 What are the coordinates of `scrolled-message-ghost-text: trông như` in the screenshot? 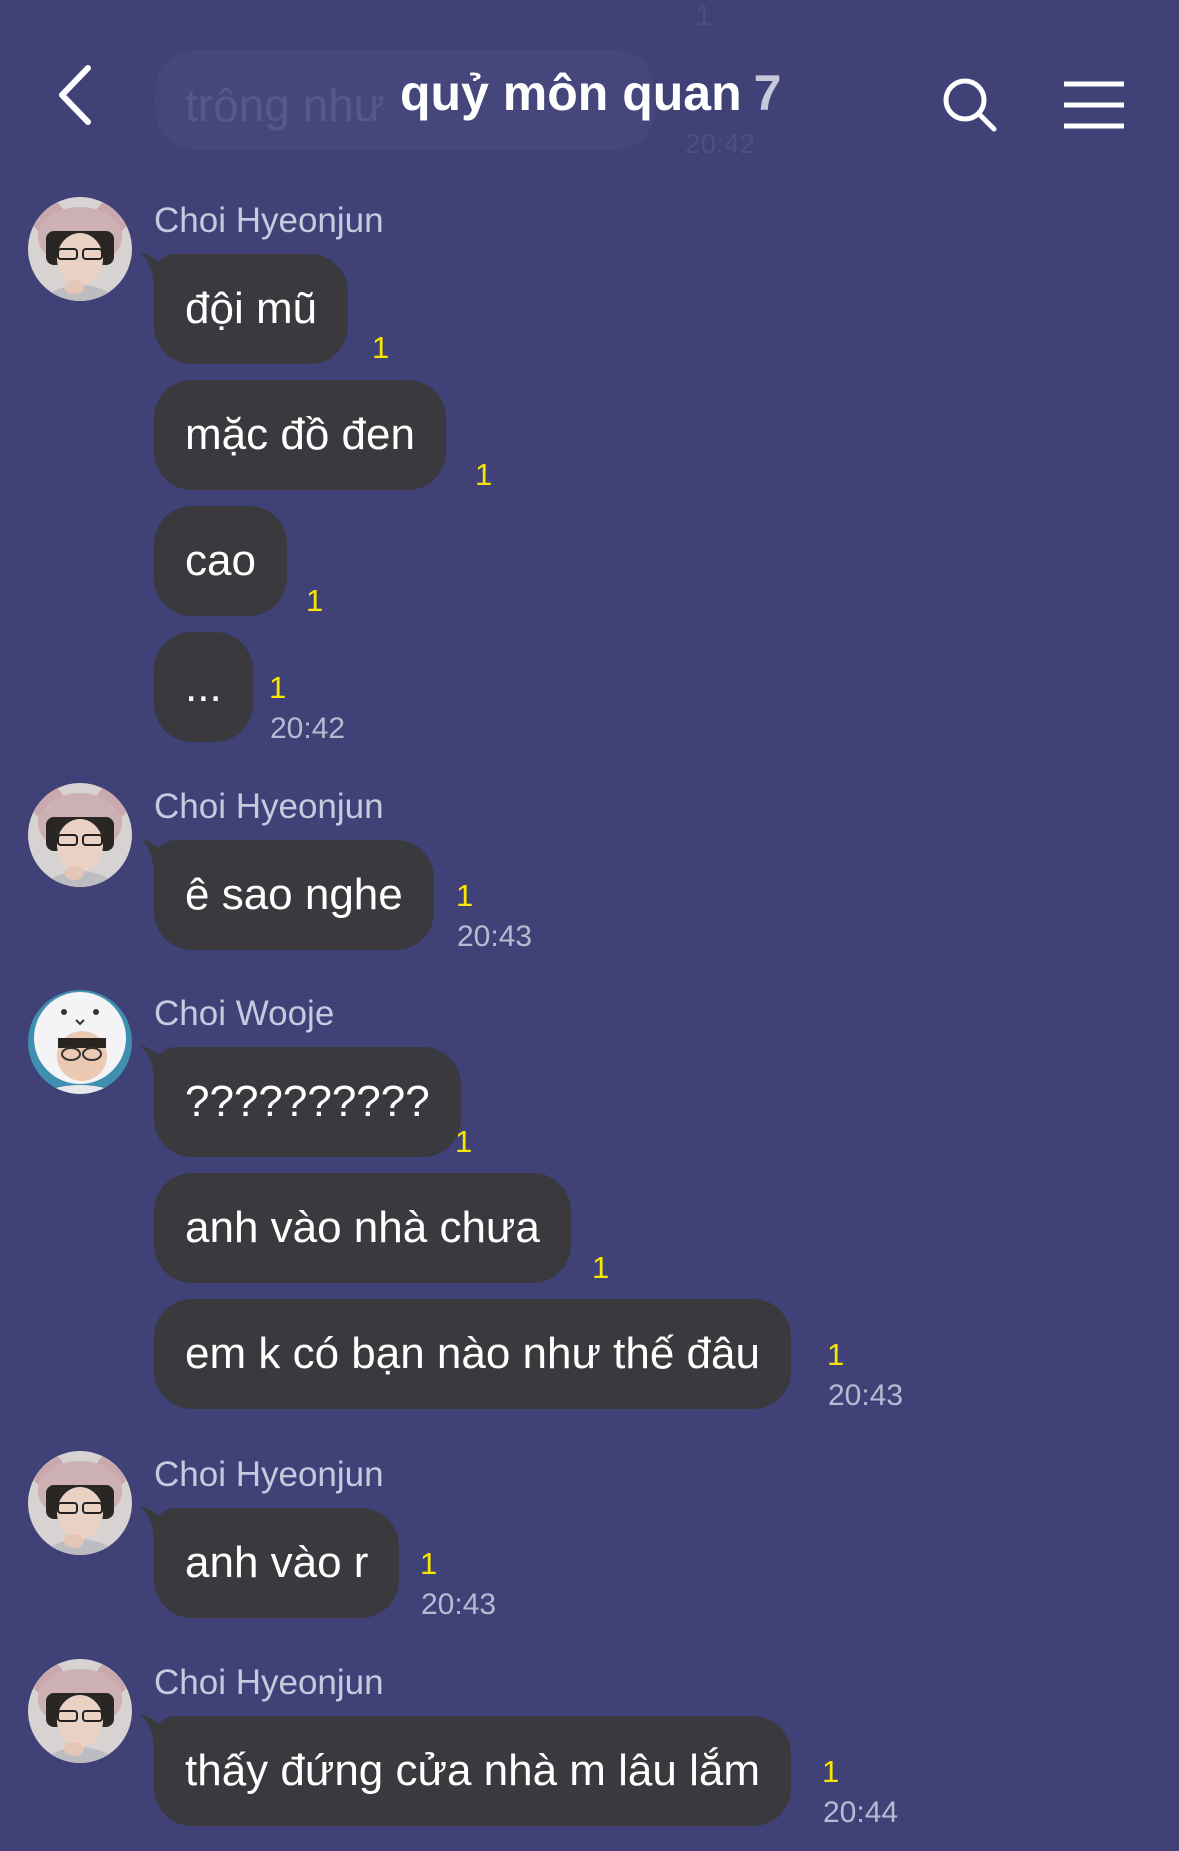 It's located at (285, 105).